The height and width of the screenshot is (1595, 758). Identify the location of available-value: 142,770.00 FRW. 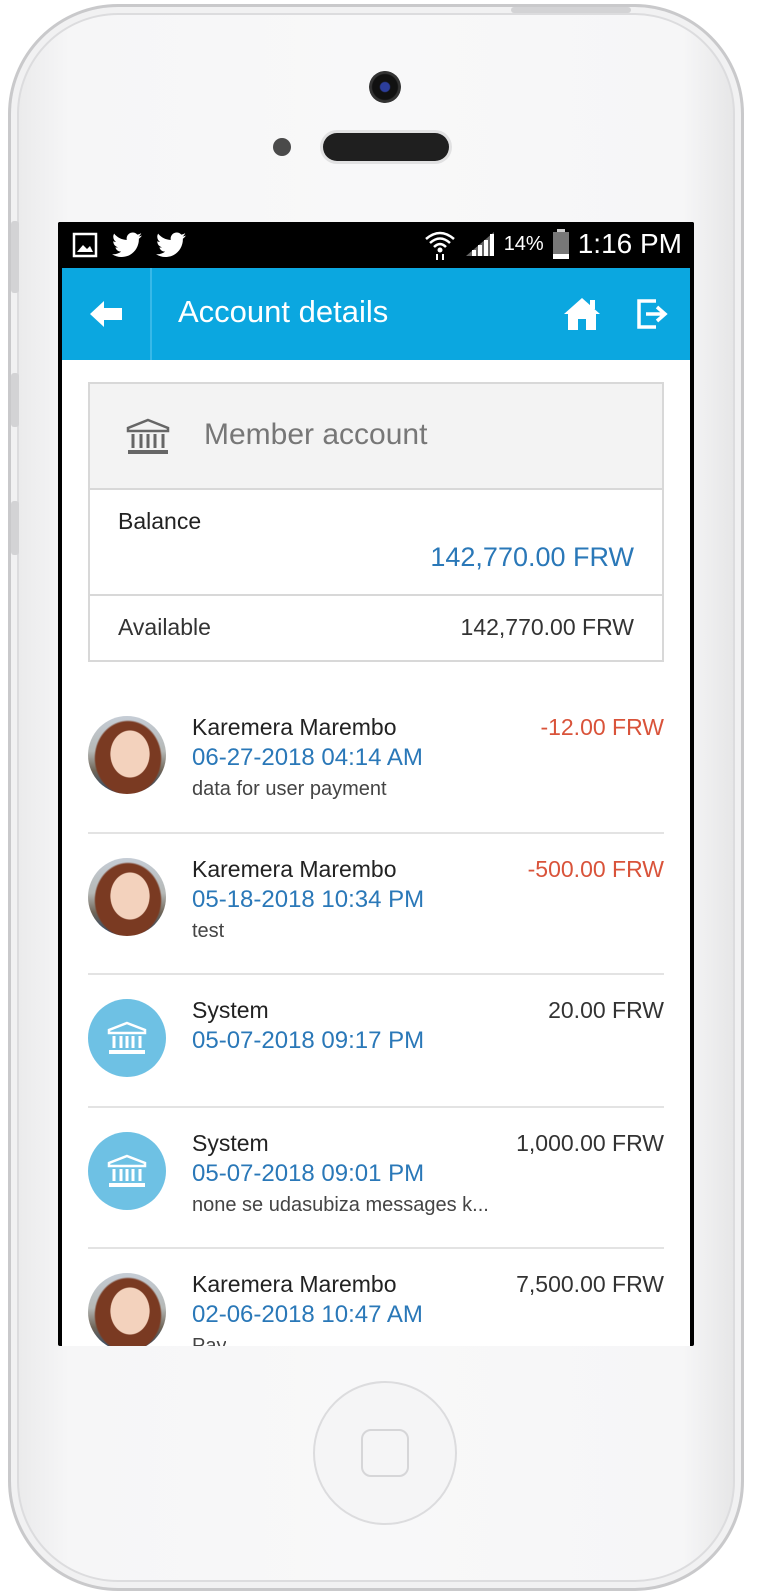
(547, 627).